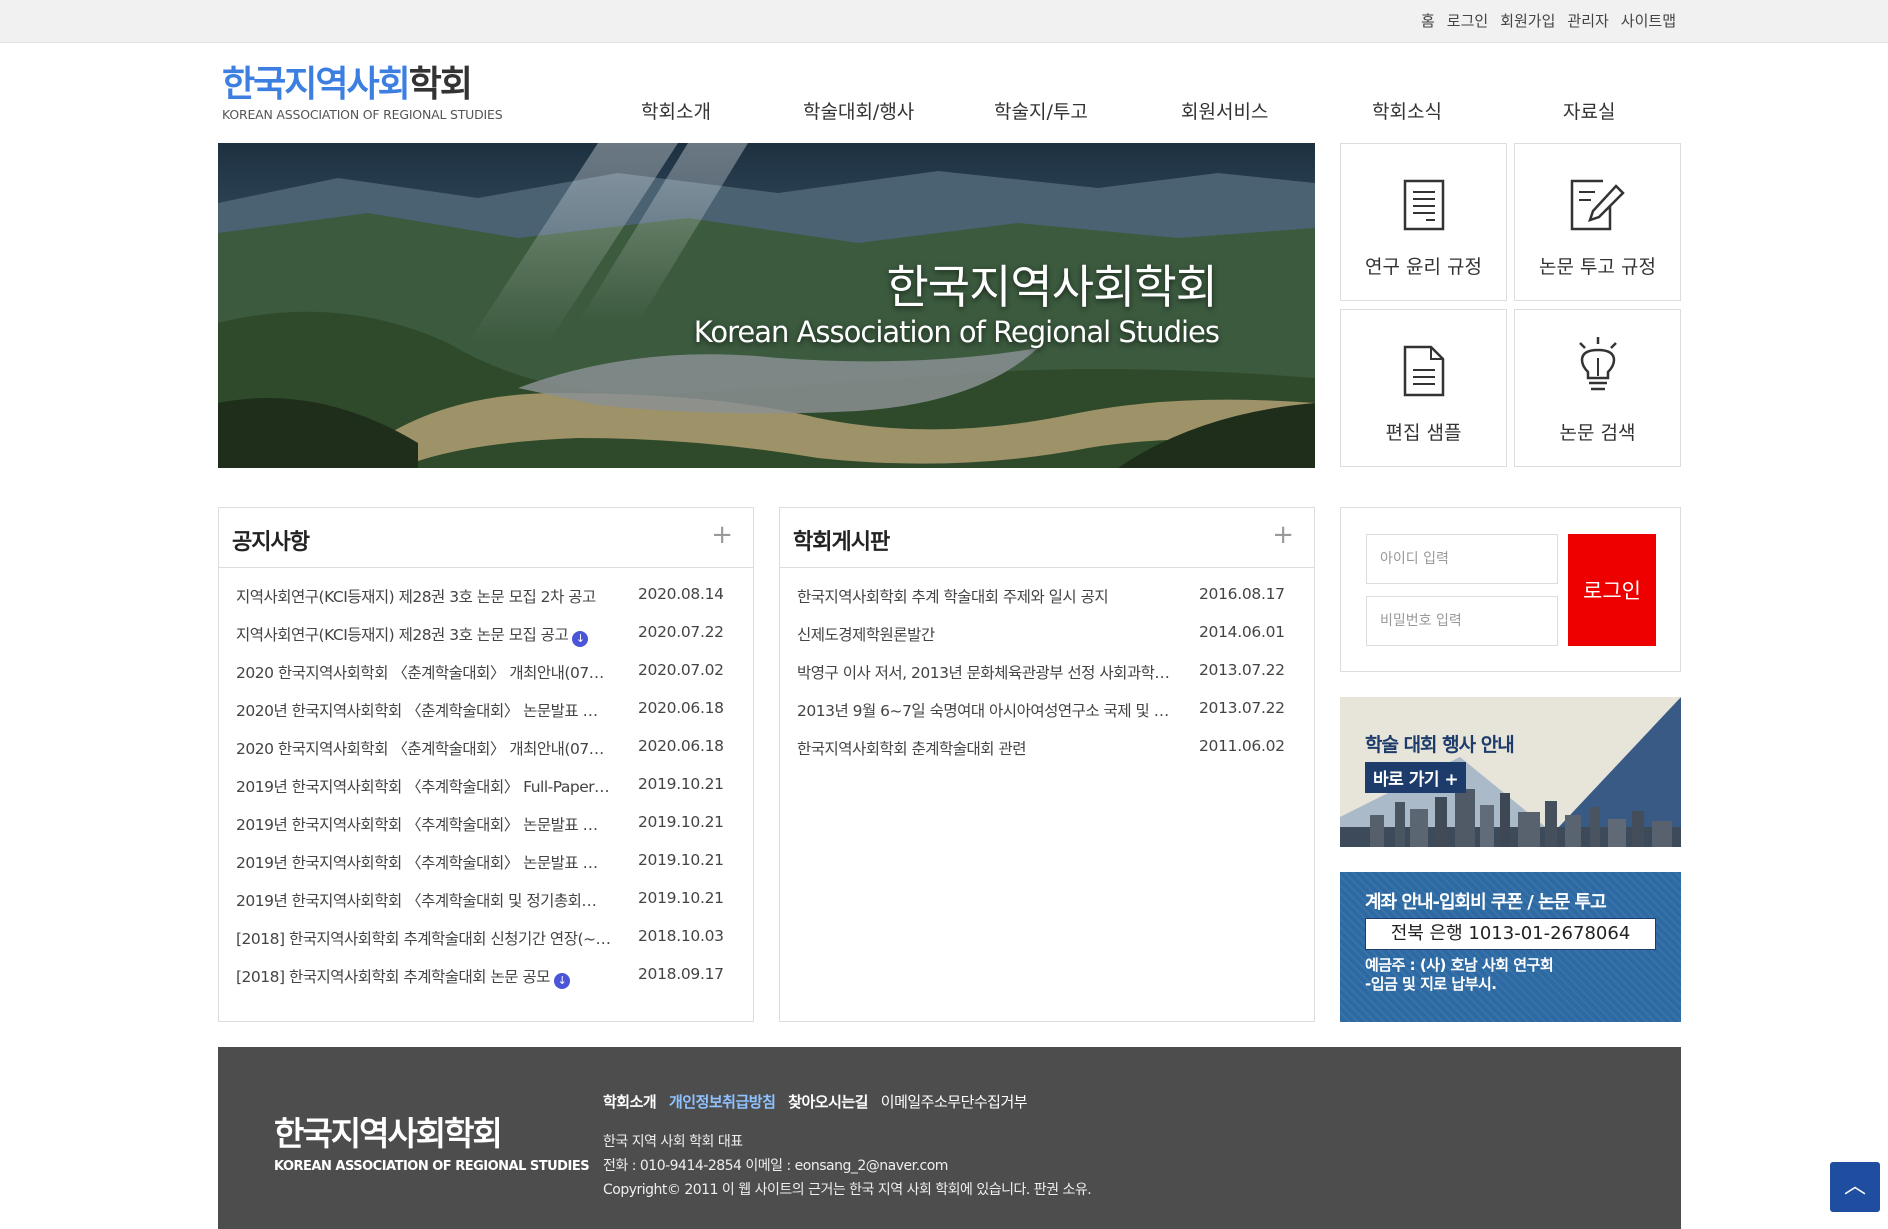 Image resolution: width=1888 pixels, height=1229 pixels. What do you see at coordinates (423, 635) in the screenshot?
I see `post-title: 지역사회연구(KCI등재지) 제28권 3호 논문 모집 공고 ↓` at bounding box center [423, 635].